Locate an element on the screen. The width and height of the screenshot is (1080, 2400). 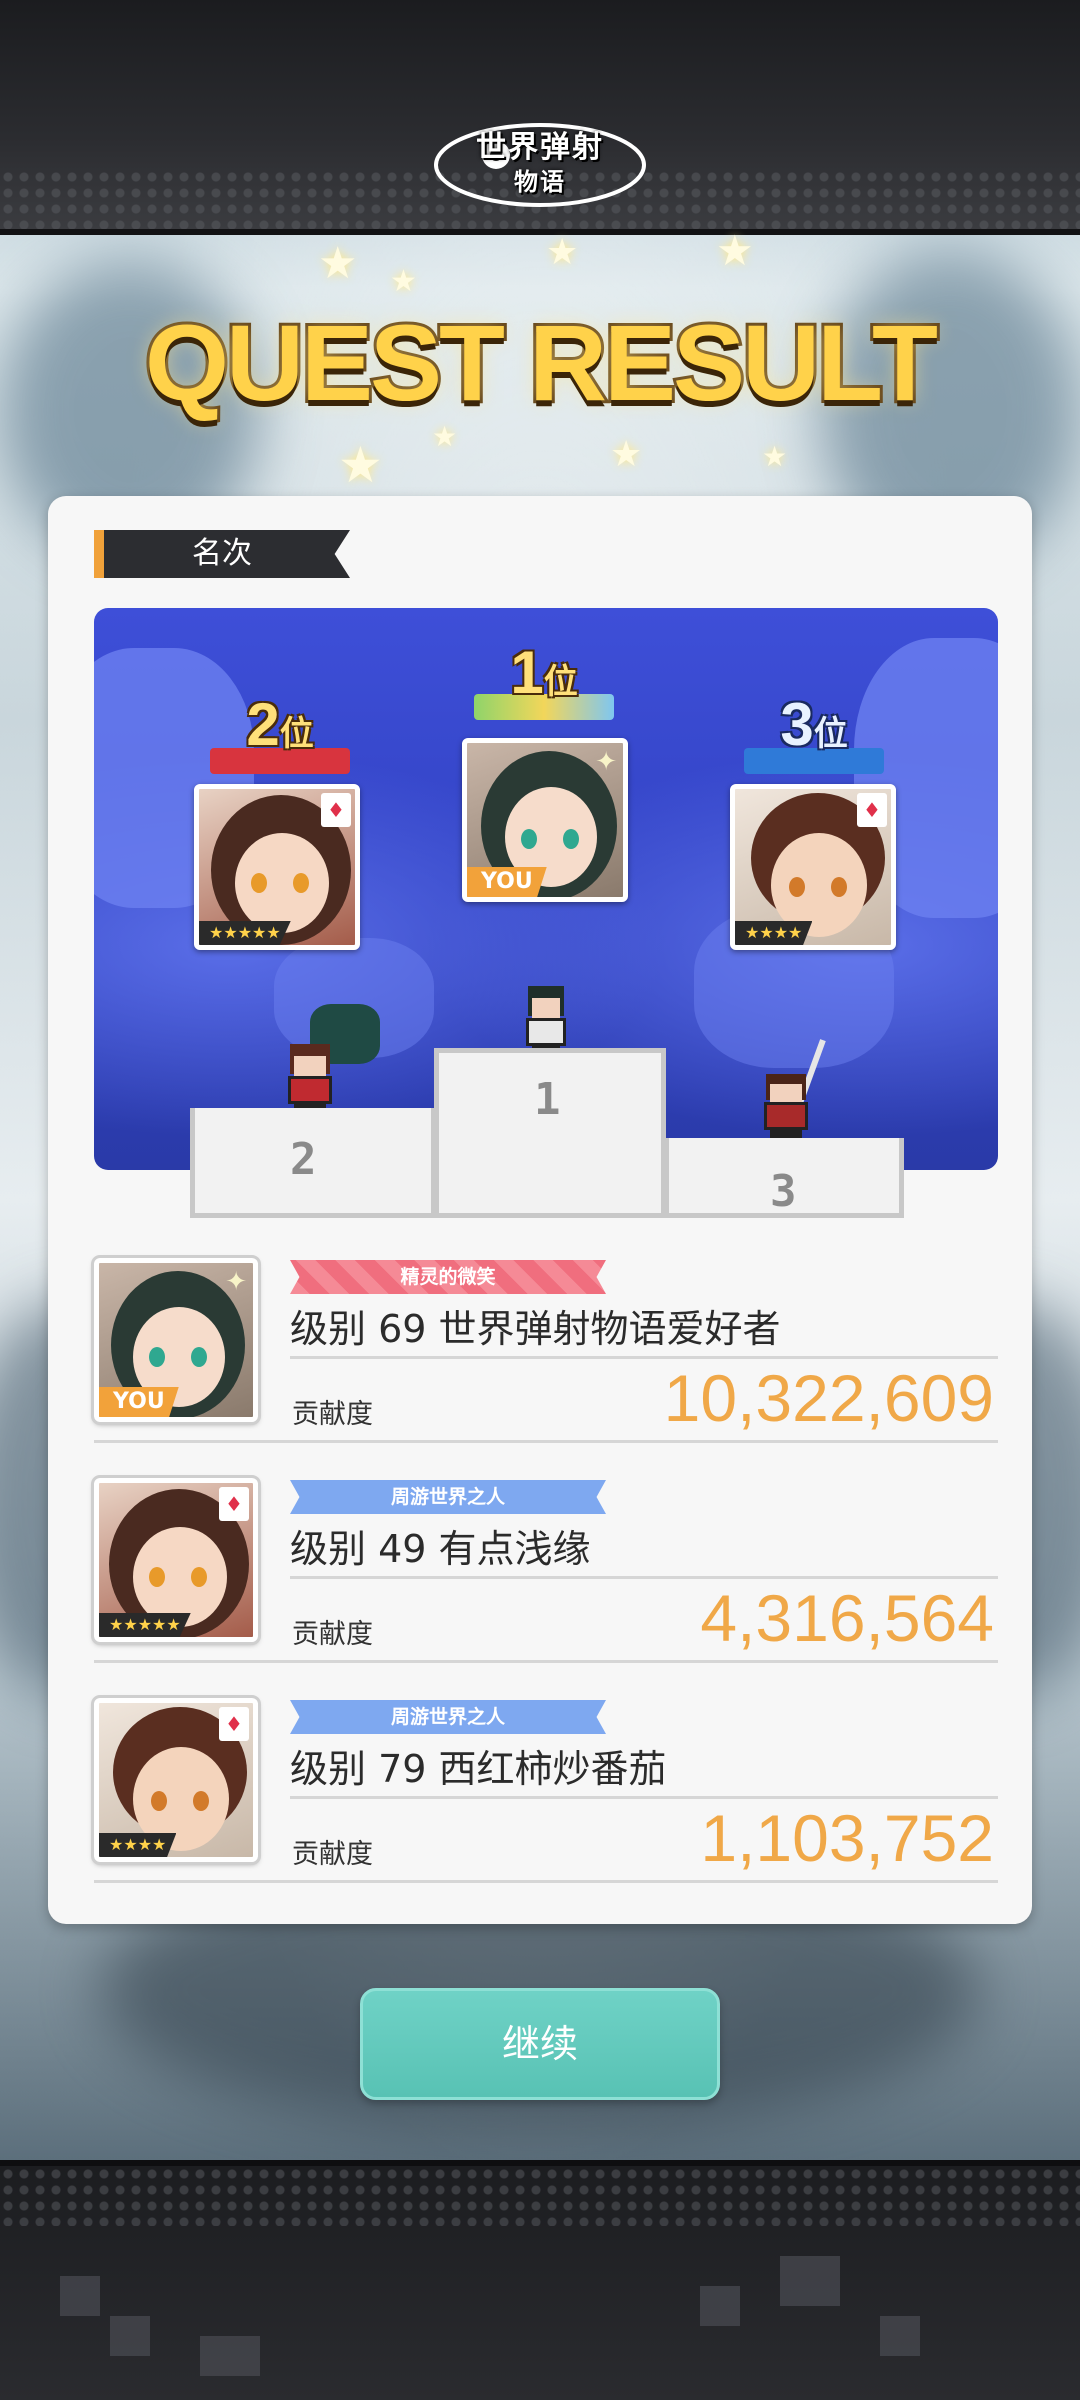
rank2-banner: 2位 is located at coordinates (280, 724).